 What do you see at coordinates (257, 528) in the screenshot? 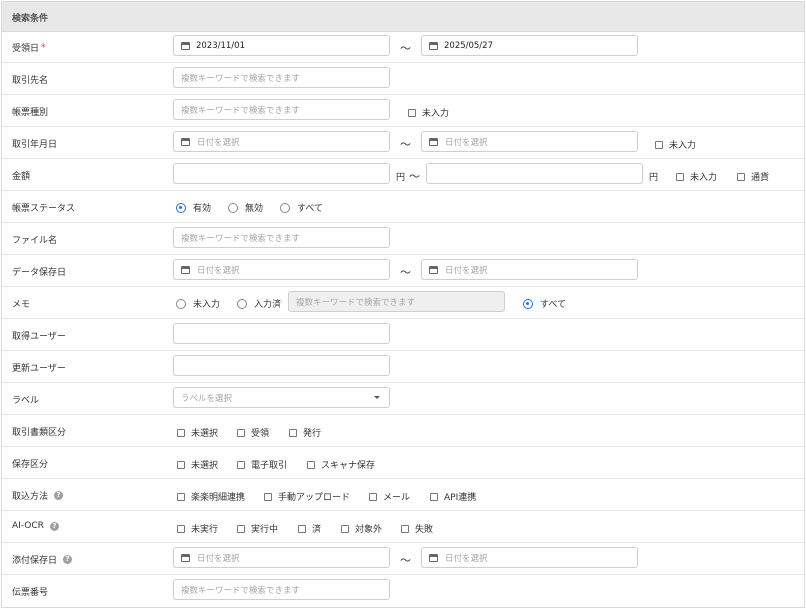
I see `ocr-checkbox-running: 実行中` at bounding box center [257, 528].